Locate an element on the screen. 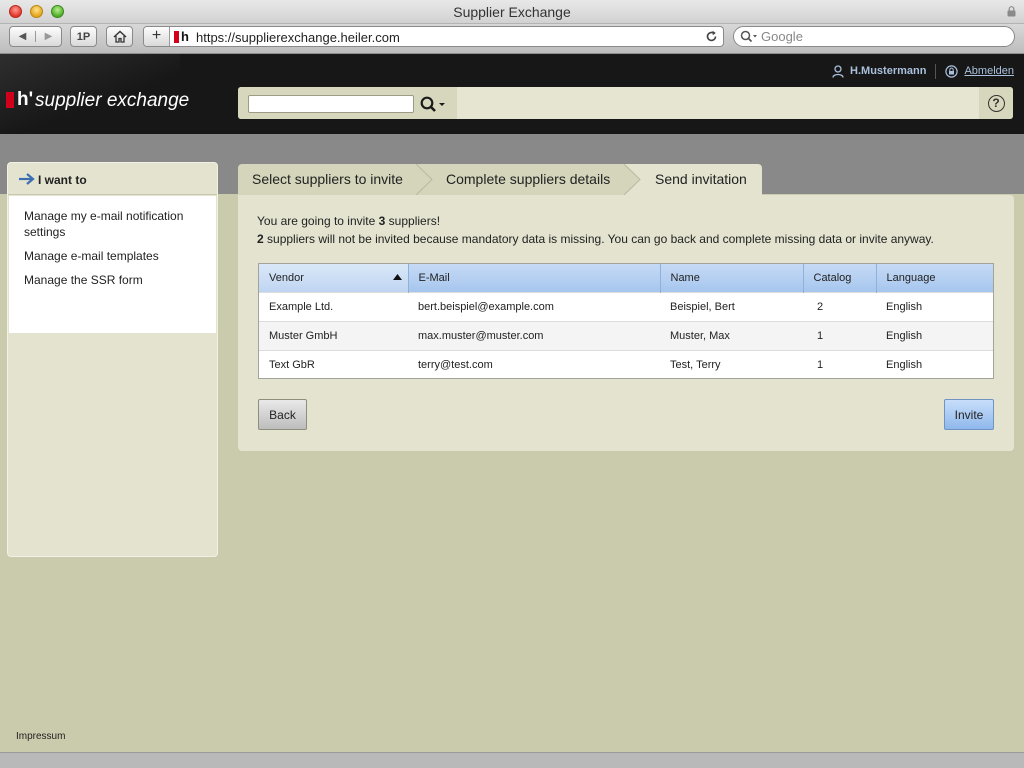  help-icon: ? is located at coordinates (996, 103).